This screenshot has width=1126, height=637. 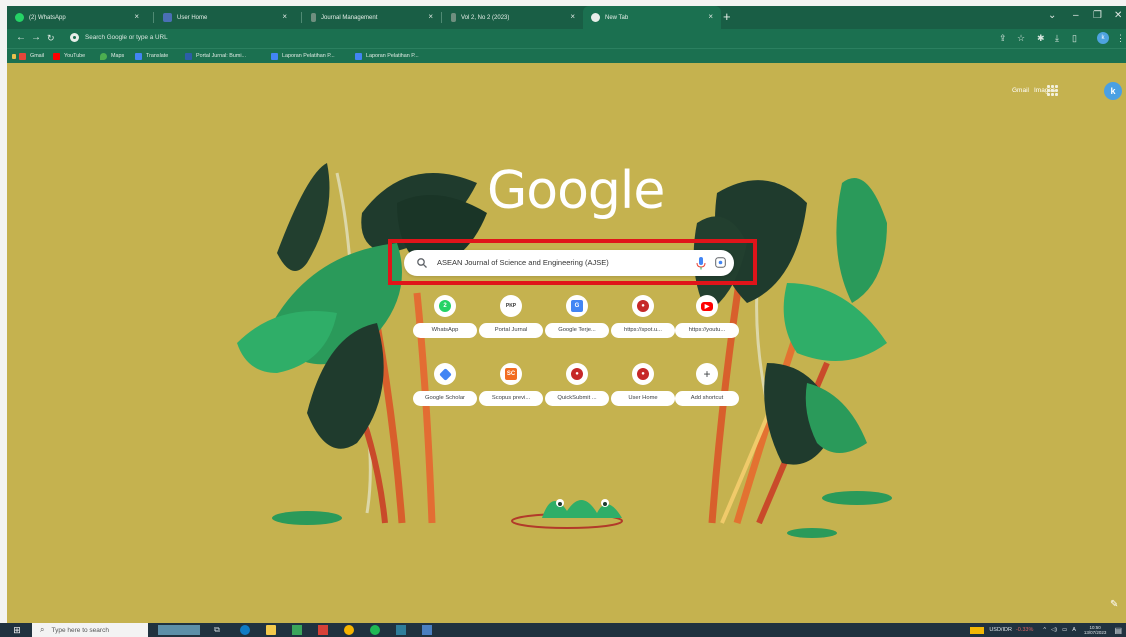 I want to click on volume-icon: ◁), so click(x=1054, y=630).